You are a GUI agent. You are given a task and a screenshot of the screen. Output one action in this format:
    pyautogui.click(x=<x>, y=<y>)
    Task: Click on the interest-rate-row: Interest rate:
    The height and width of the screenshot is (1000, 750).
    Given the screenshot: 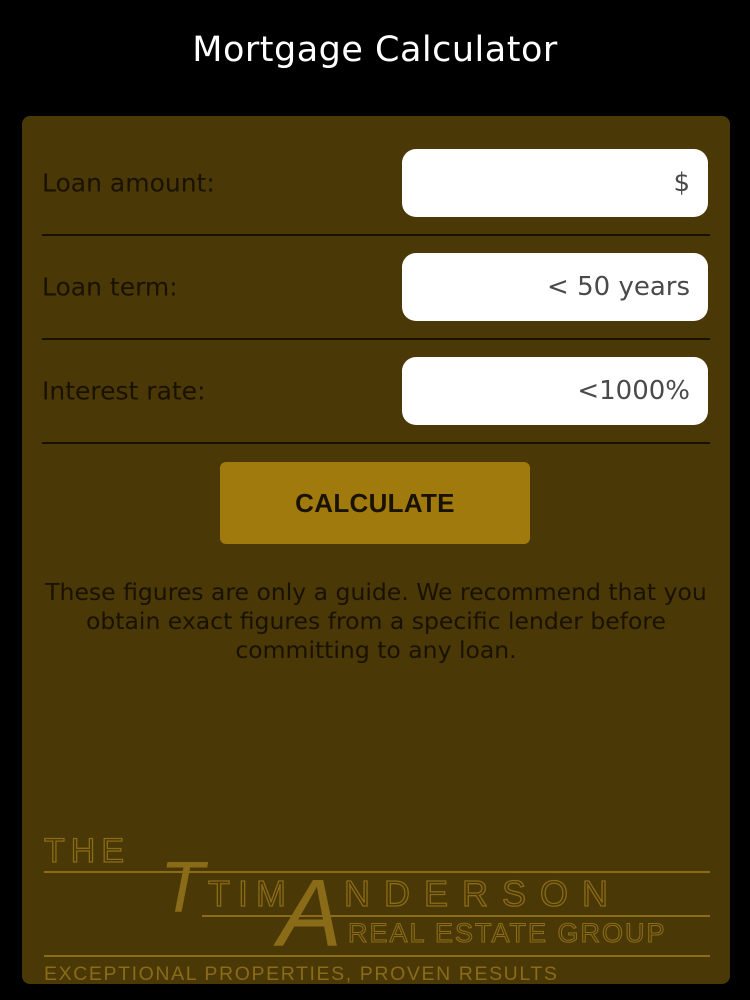 What is the action you would take?
    pyautogui.click(x=376, y=392)
    